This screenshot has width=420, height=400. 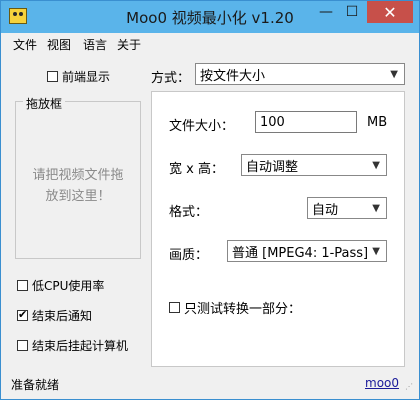 I want to click on menu-language: 语言, so click(x=95, y=44).